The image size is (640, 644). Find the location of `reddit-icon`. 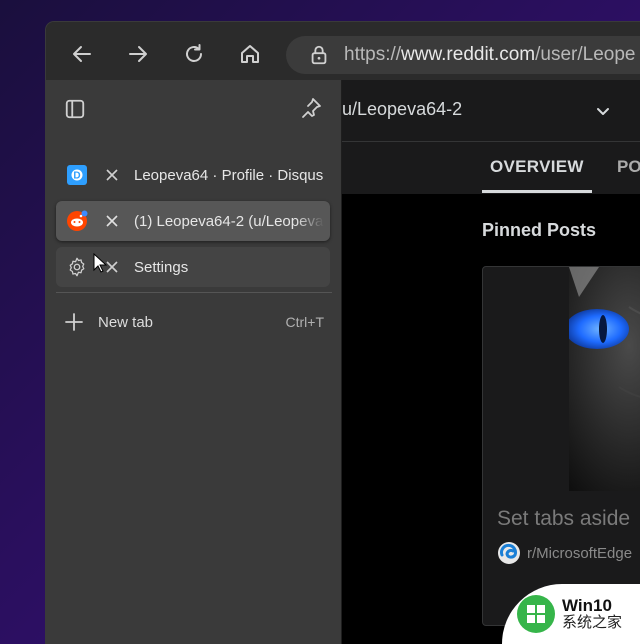

reddit-icon is located at coordinates (77, 221).